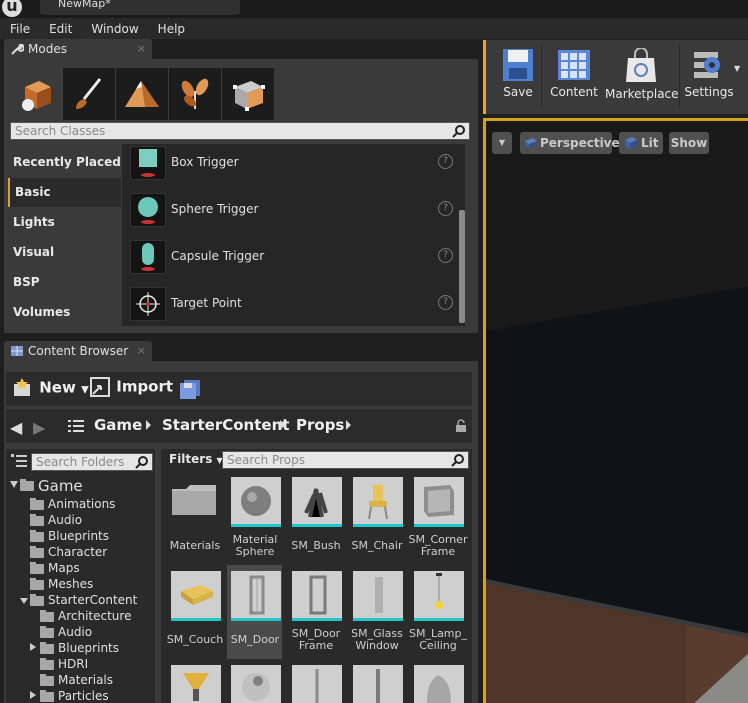 The width and height of the screenshot is (748, 703). I want to click on list-item-capsule-trigger: Capsule Trigger ?, so click(289, 257).